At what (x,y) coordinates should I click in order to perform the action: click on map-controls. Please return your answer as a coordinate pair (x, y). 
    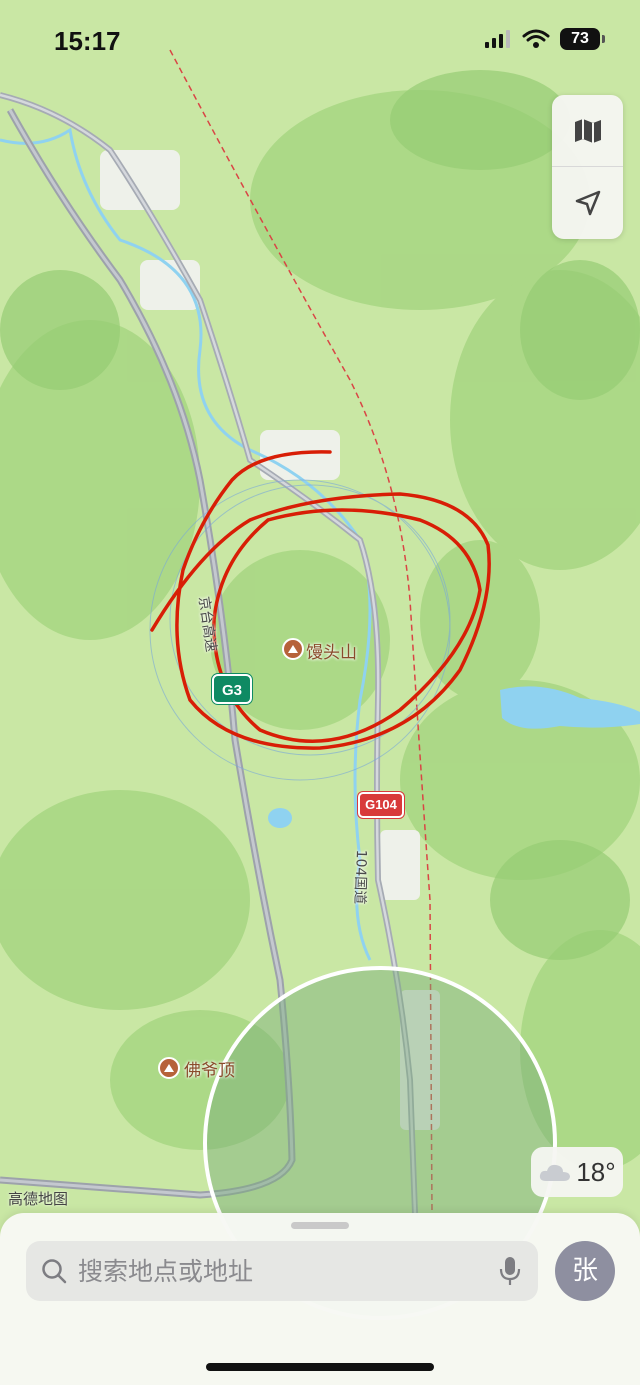
    Looking at the image, I should click on (587, 167).